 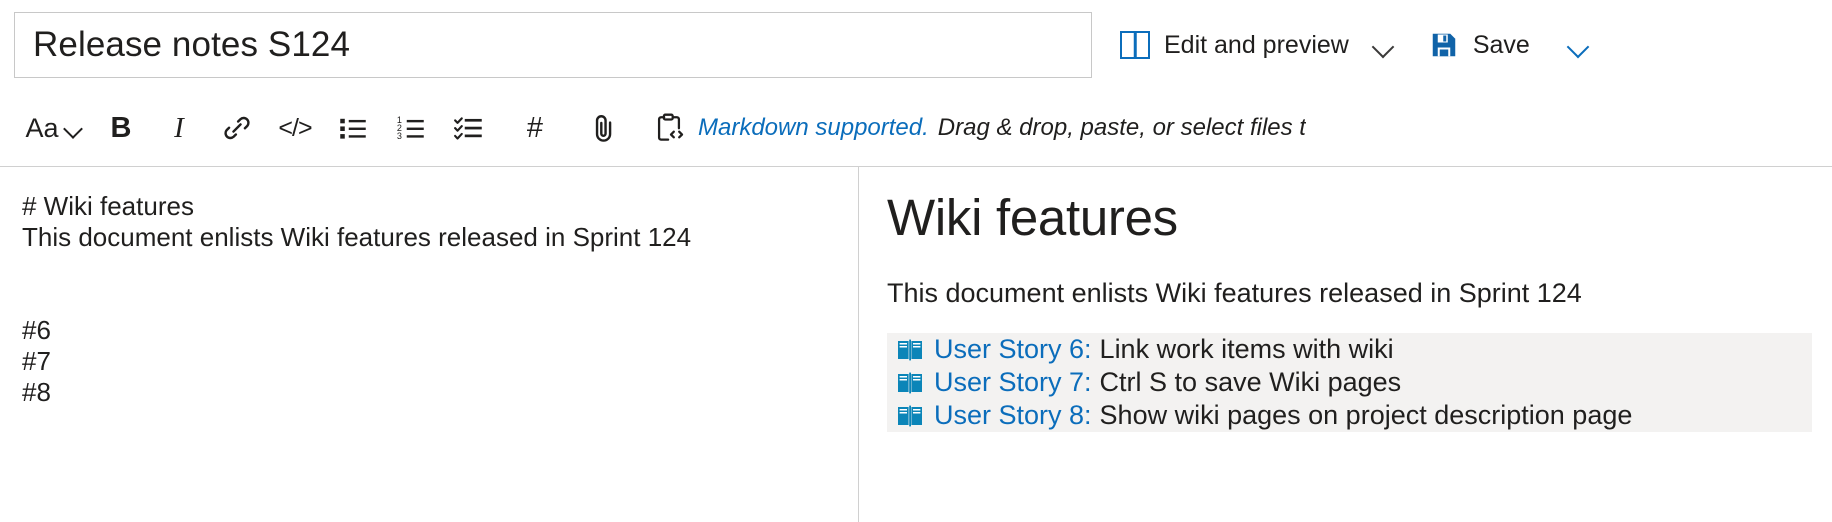 I want to click on editor-line: #7, so click(x=36, y=361).